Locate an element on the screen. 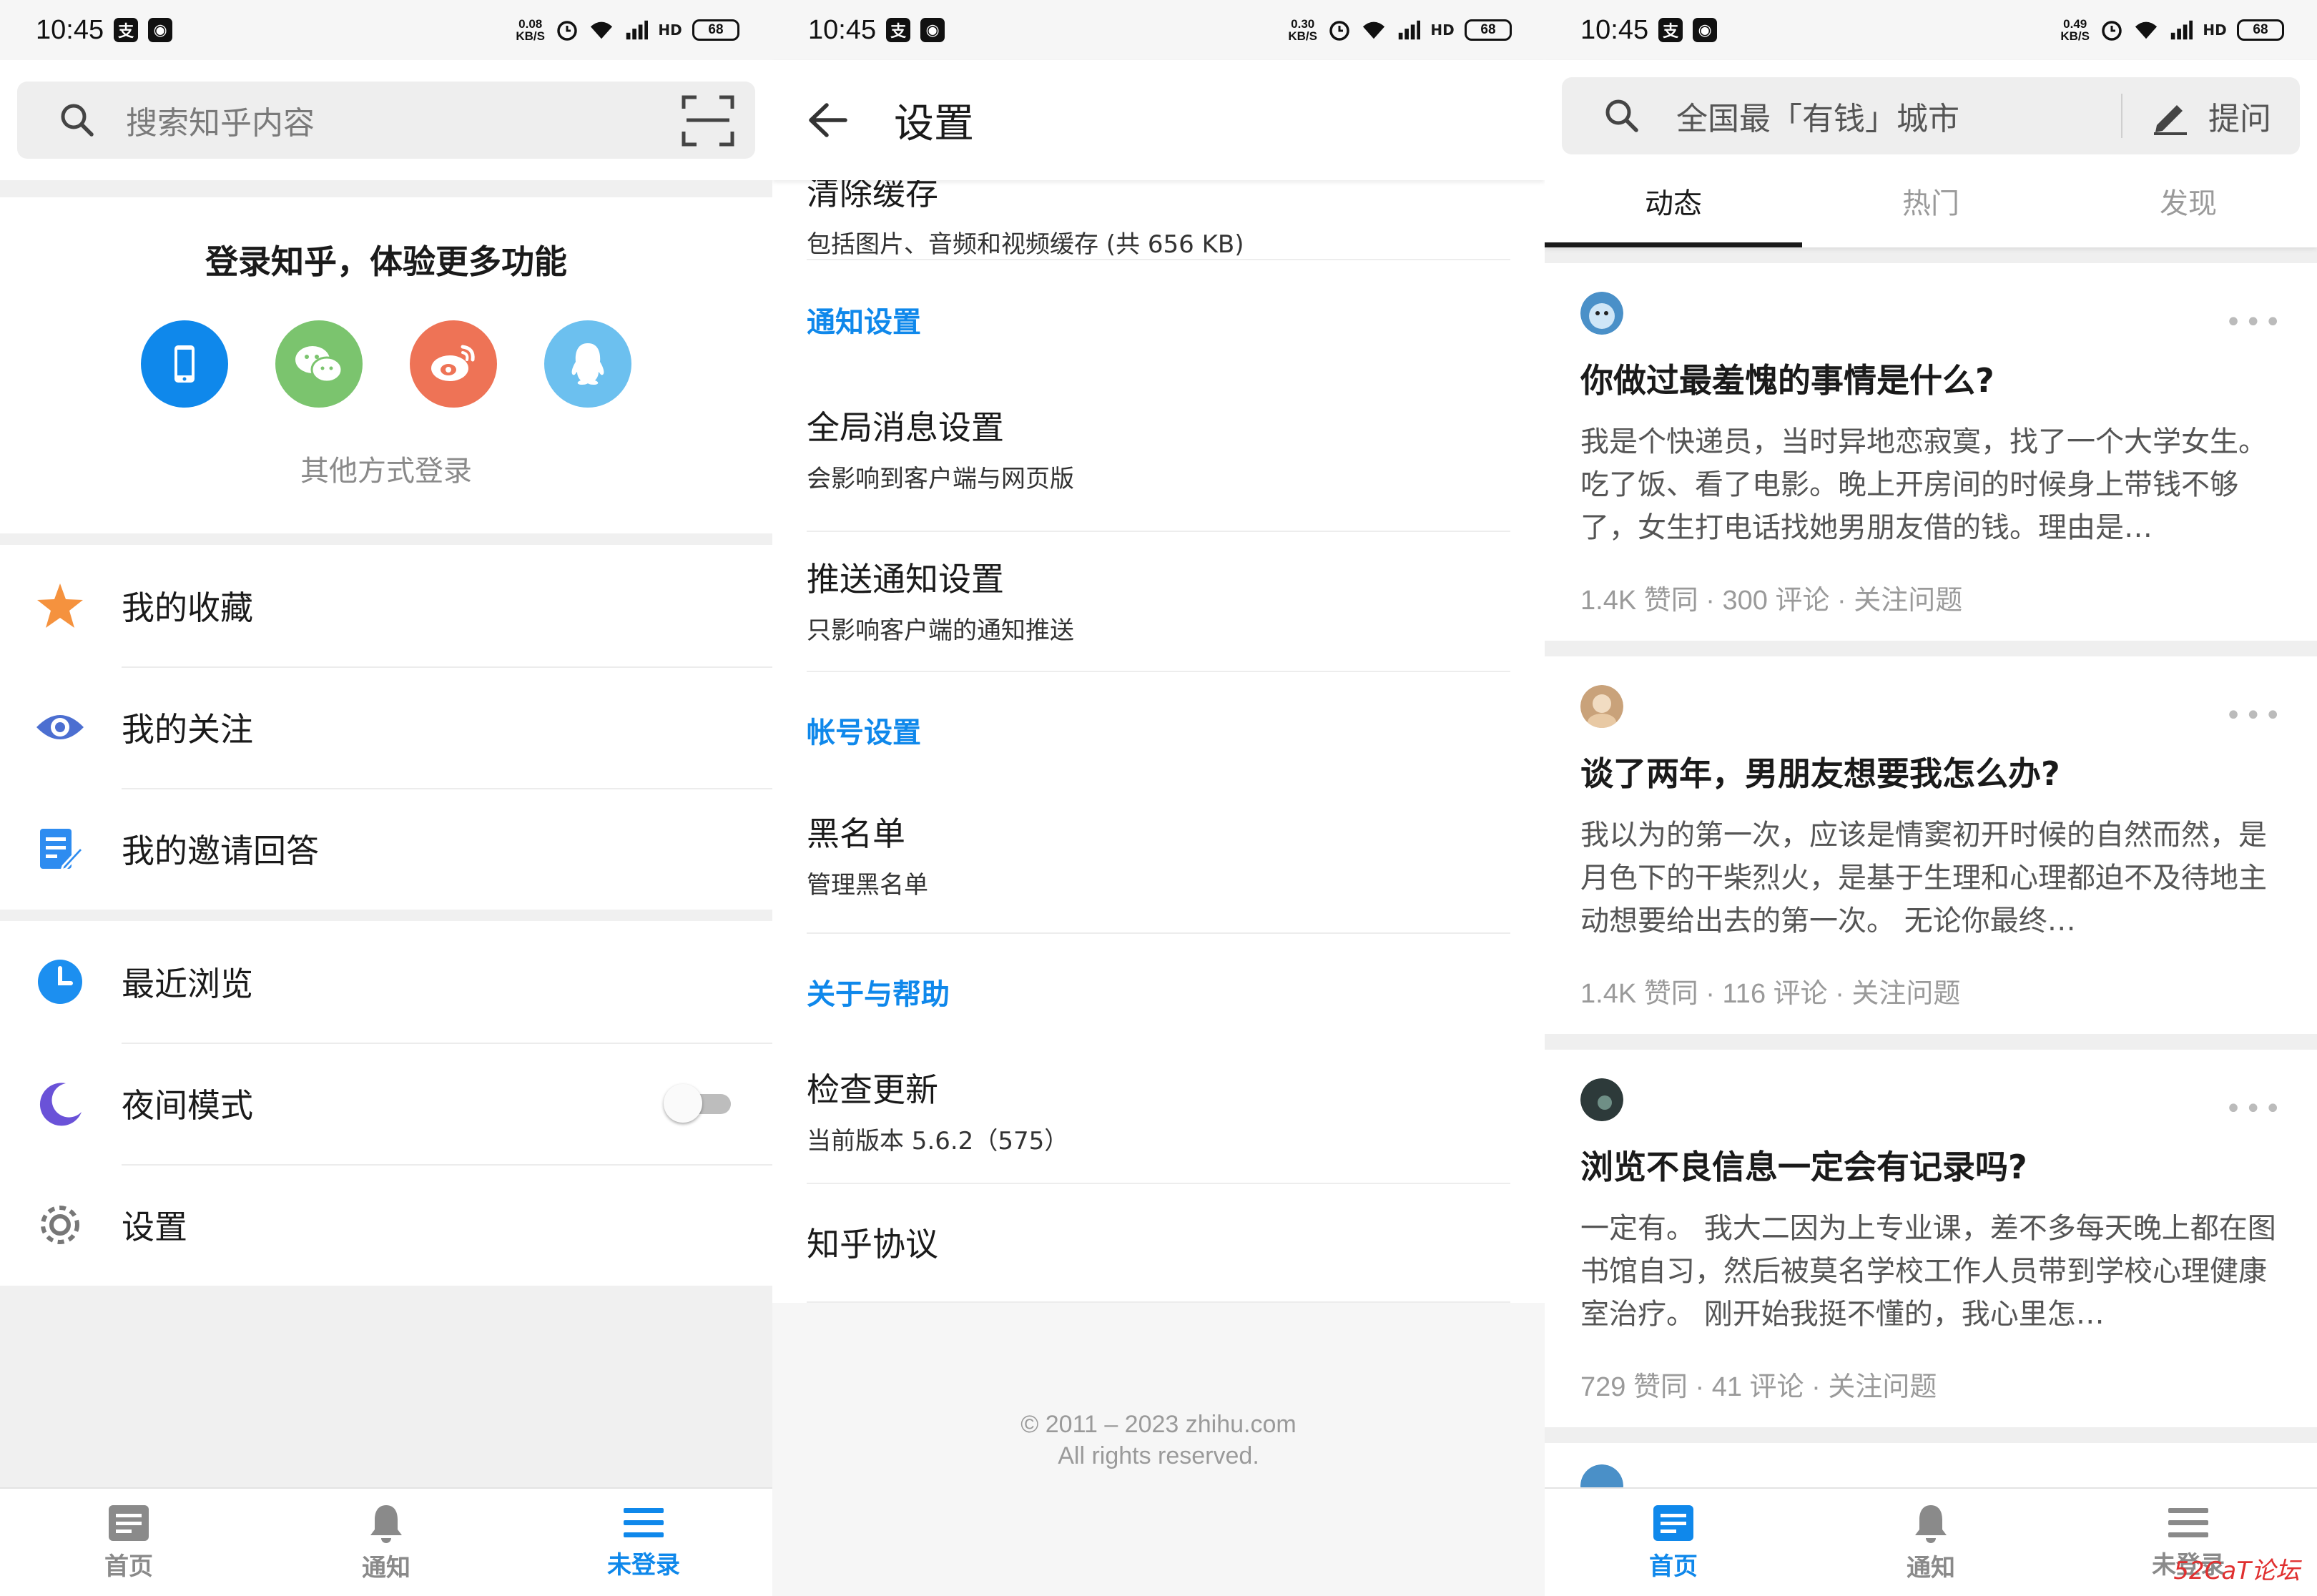  tab-following: 动态 is located at coordinates (1673, 200).